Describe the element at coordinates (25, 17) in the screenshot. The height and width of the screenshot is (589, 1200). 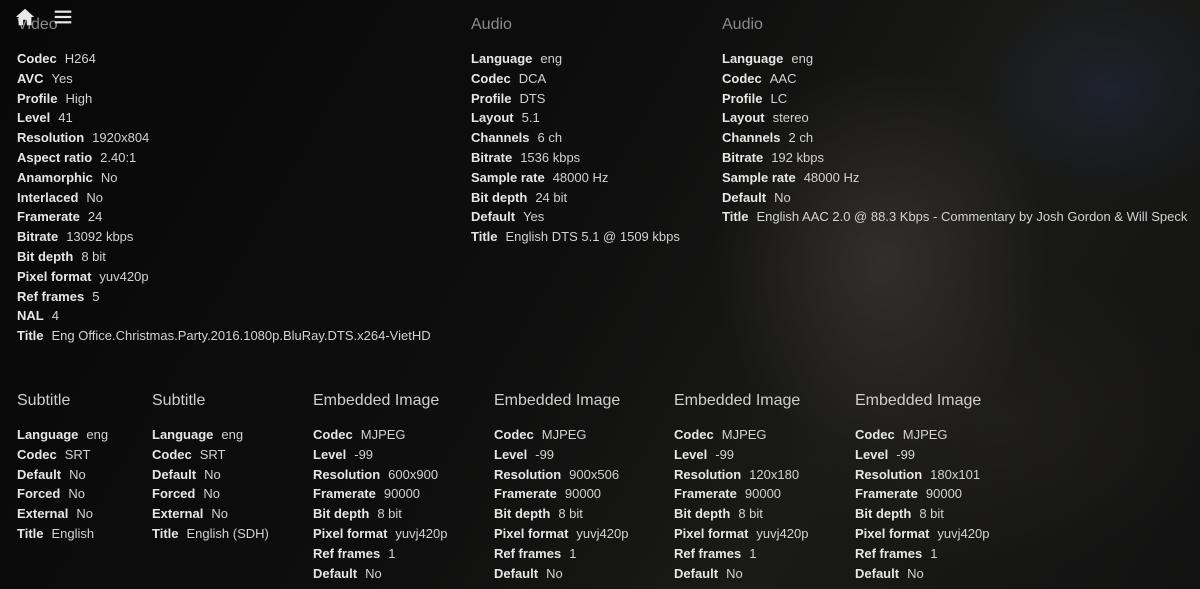
I see `home-icon` at that location.